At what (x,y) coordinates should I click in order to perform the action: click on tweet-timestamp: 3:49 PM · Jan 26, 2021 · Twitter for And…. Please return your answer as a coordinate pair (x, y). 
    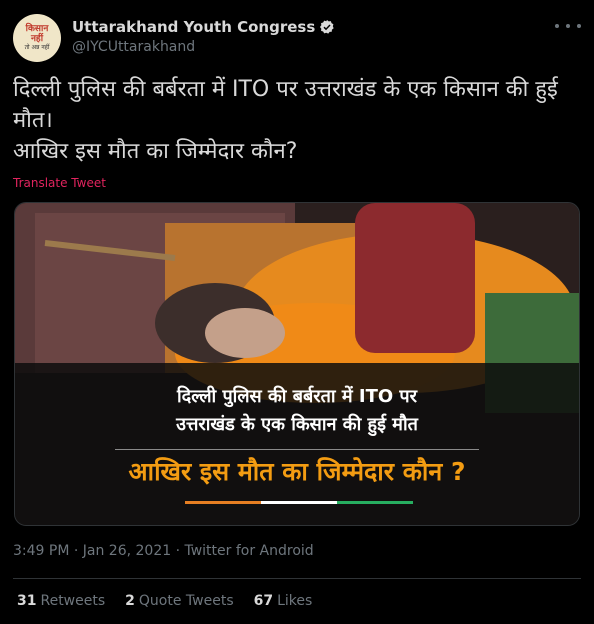
    Looking at the image, I should click on (163, 551).